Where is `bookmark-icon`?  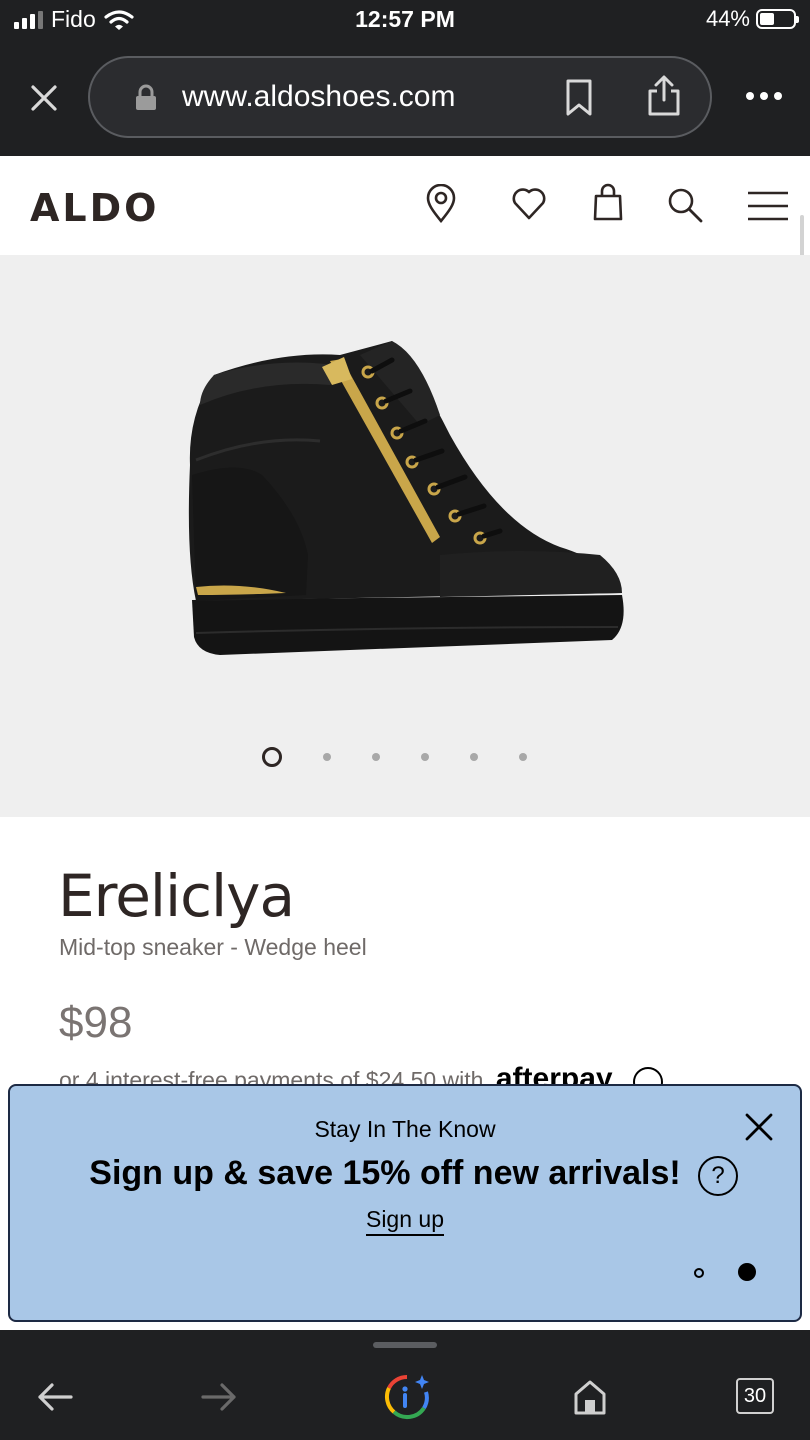 bookmark-icon is located at coordinates (579, 98).